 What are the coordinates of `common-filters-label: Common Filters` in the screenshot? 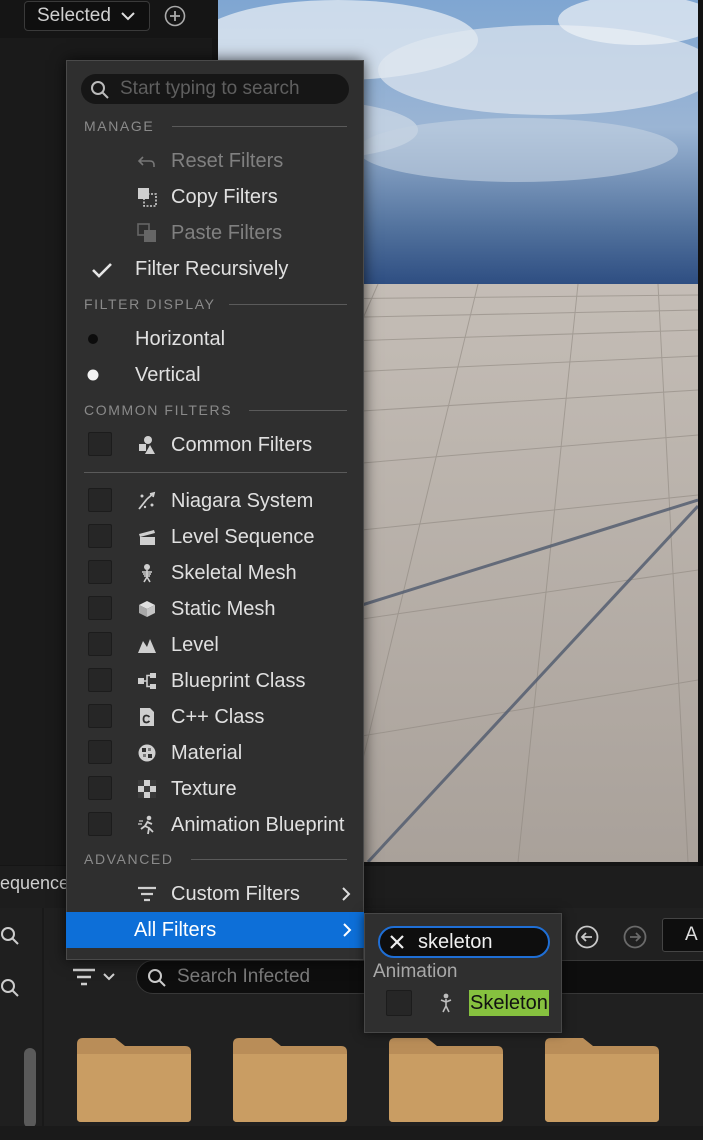 It's located at (242, 445).